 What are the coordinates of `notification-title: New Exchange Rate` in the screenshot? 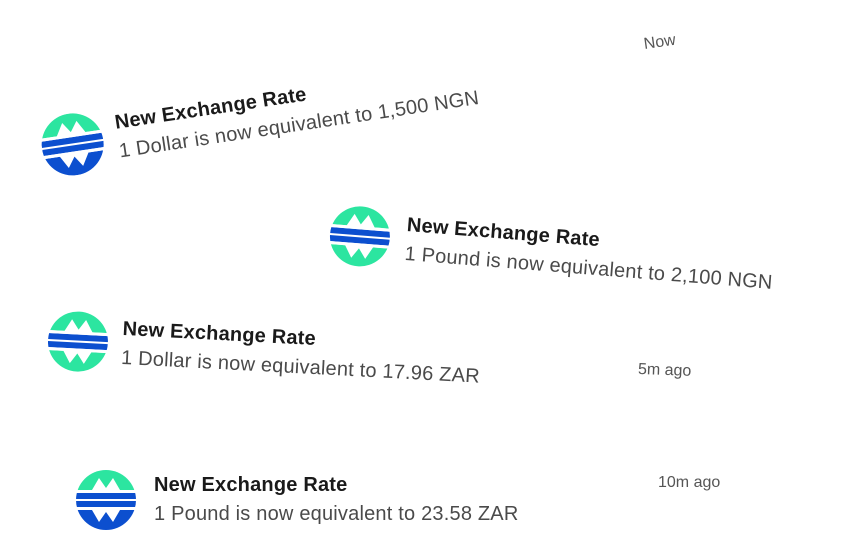 It's located at (251, 485).